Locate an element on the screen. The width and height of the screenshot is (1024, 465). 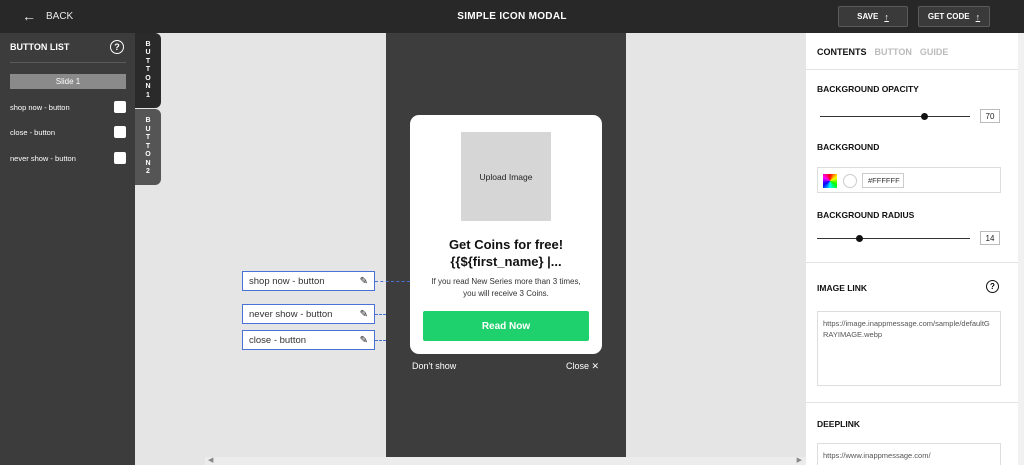
shop-now-tag: shop now - button ✎ is located at coordinates (308, 281).